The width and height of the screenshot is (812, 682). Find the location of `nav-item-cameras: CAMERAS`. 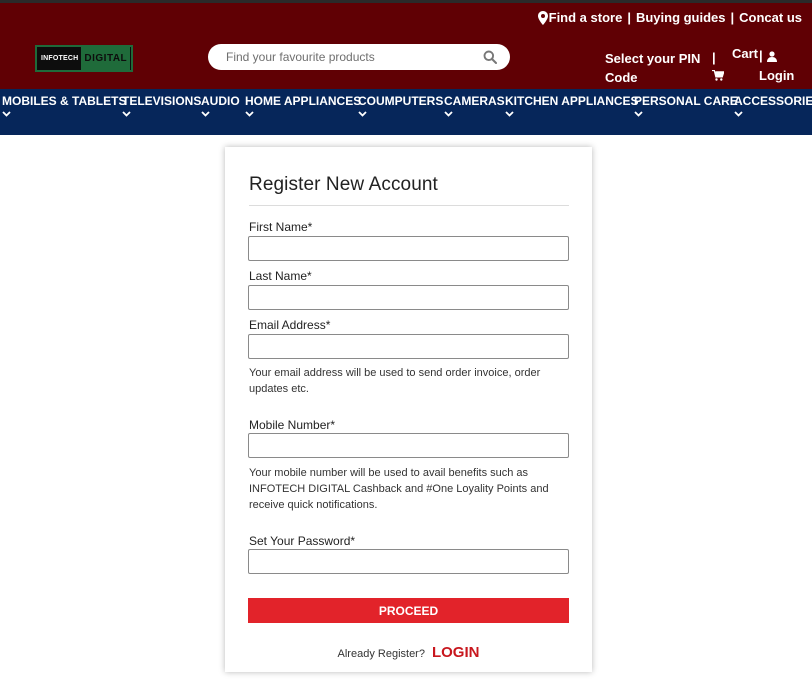

nav-item-cameras: CAMERAS is located at coordinates (474, 105).